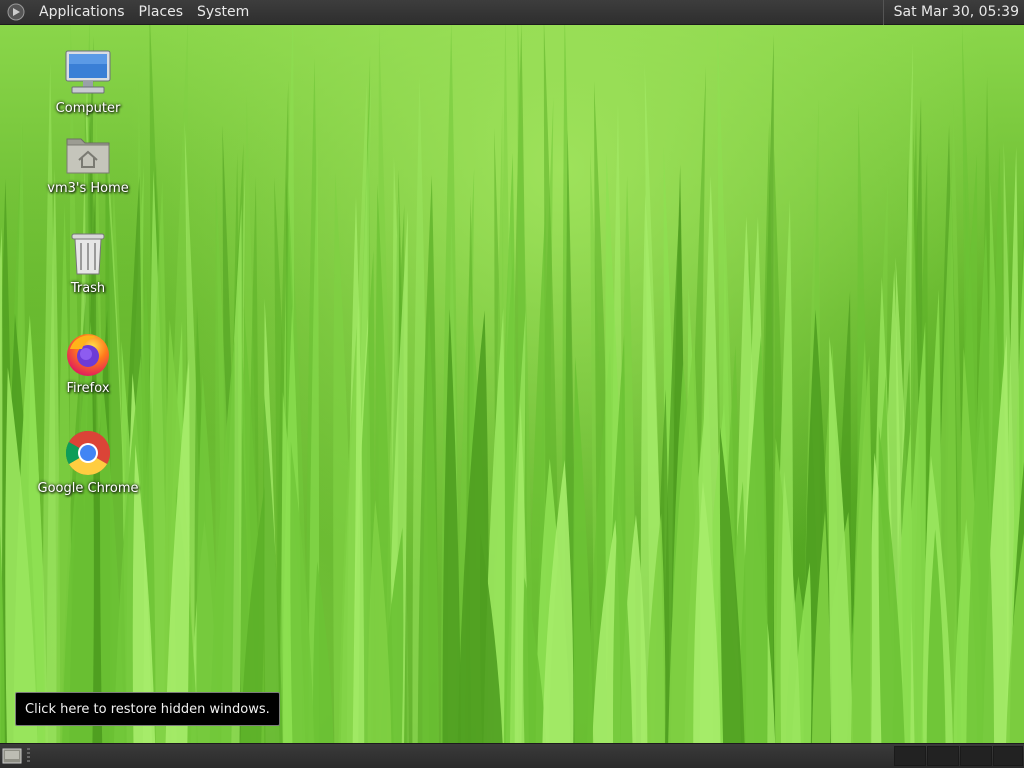 The height and width of the screenshot is (768, 1024). What do you see at coordinates (147, 709) in the screenshot?
I see `restore-windows-tooltip: Click here to restore hidden windows.` at bounding box center [147, 709].